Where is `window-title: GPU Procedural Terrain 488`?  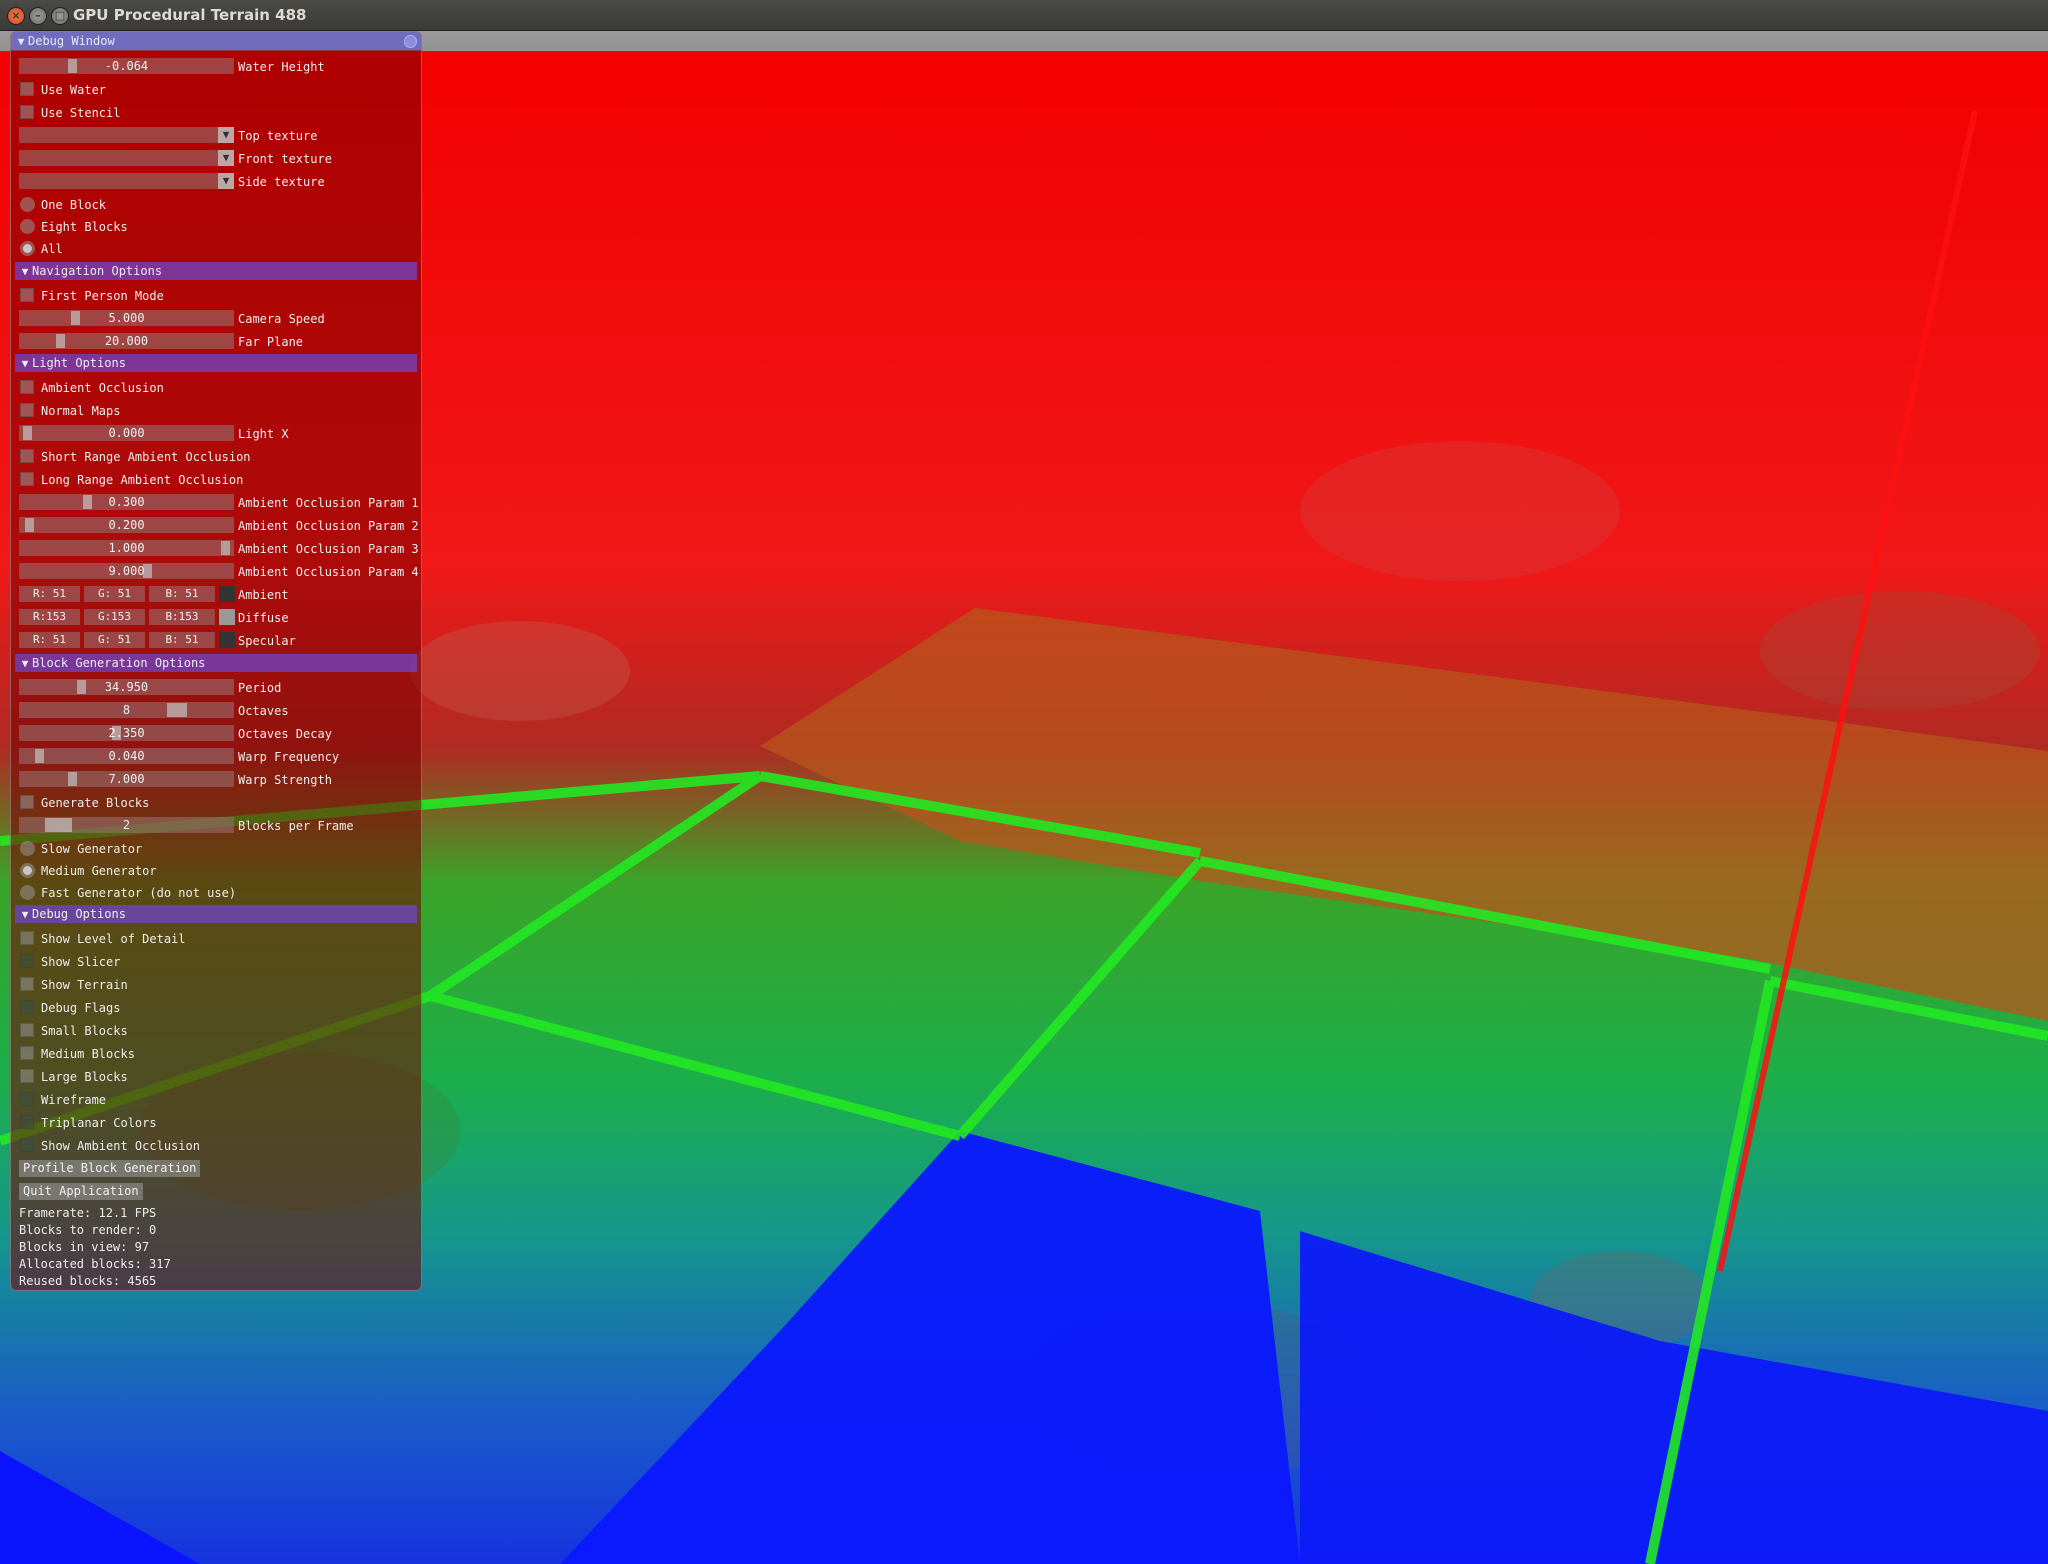
window-title: GPU Procedural Terrain 488 is located at coordinates (190, 15).